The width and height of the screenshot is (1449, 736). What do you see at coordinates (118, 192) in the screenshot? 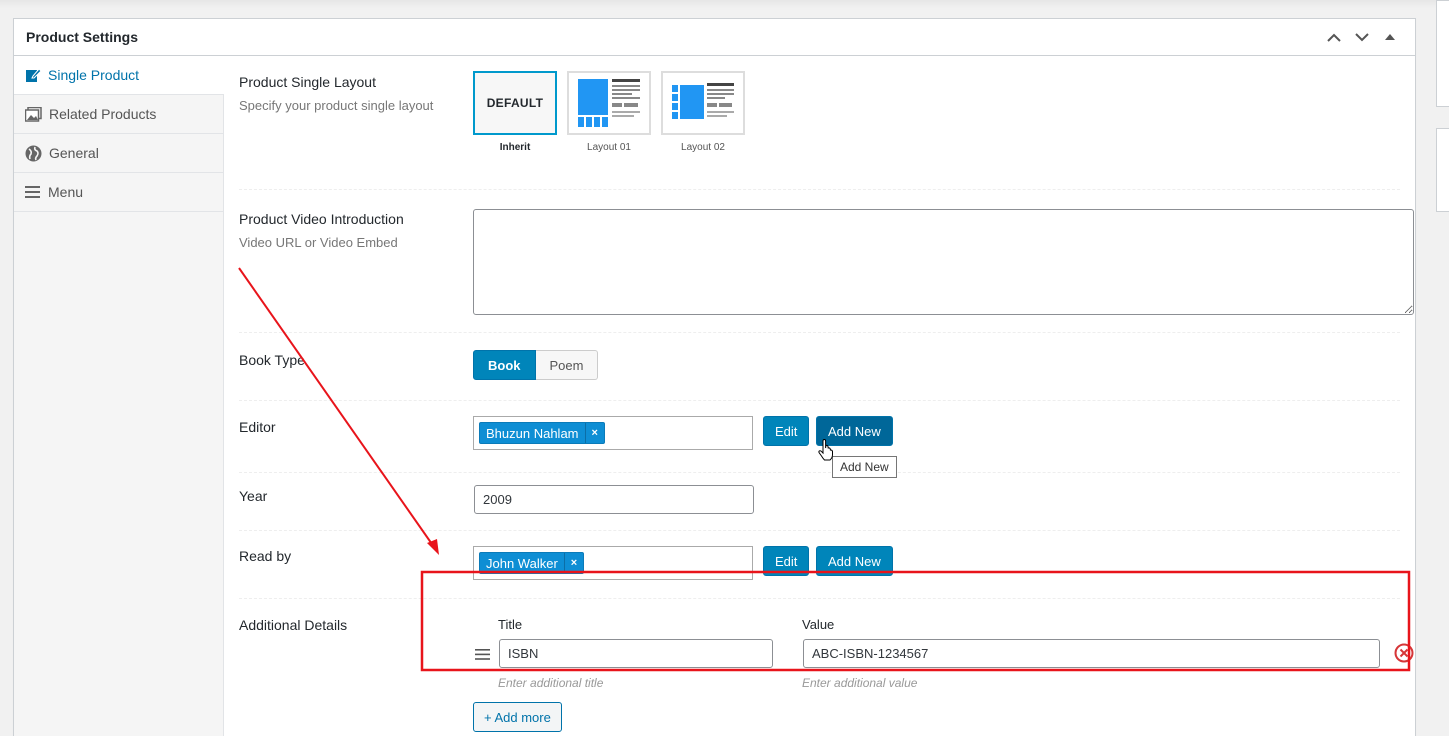
I see `tab-menu: Menu` at bounding box center [118, 192].